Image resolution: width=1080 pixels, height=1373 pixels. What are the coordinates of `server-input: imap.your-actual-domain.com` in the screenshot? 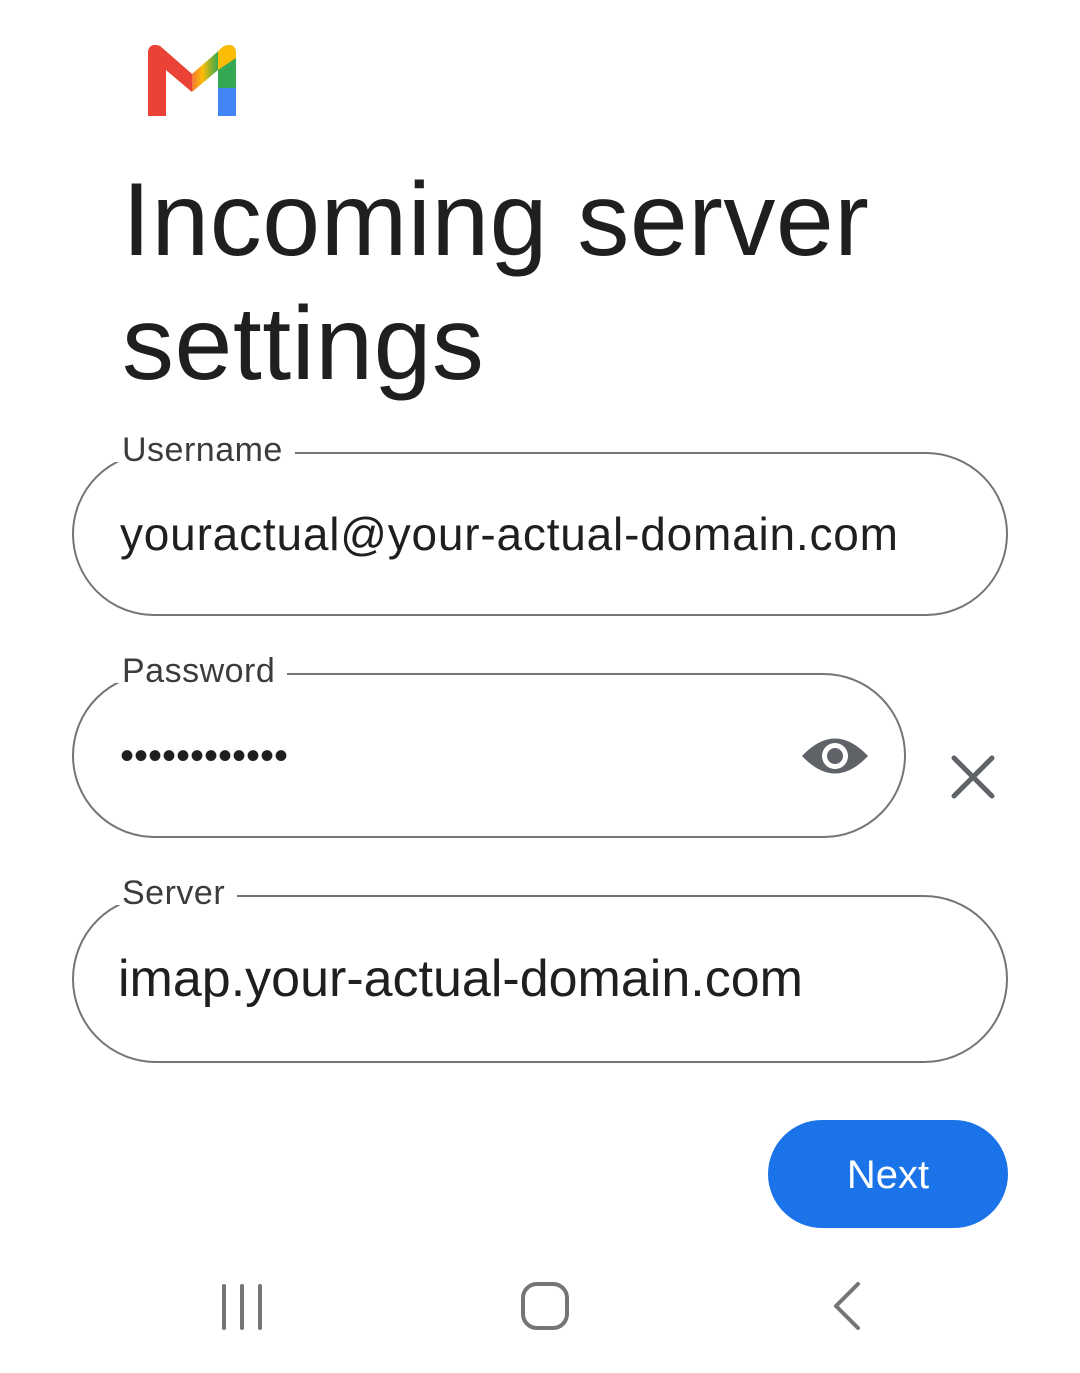 It's located at (548, 979).